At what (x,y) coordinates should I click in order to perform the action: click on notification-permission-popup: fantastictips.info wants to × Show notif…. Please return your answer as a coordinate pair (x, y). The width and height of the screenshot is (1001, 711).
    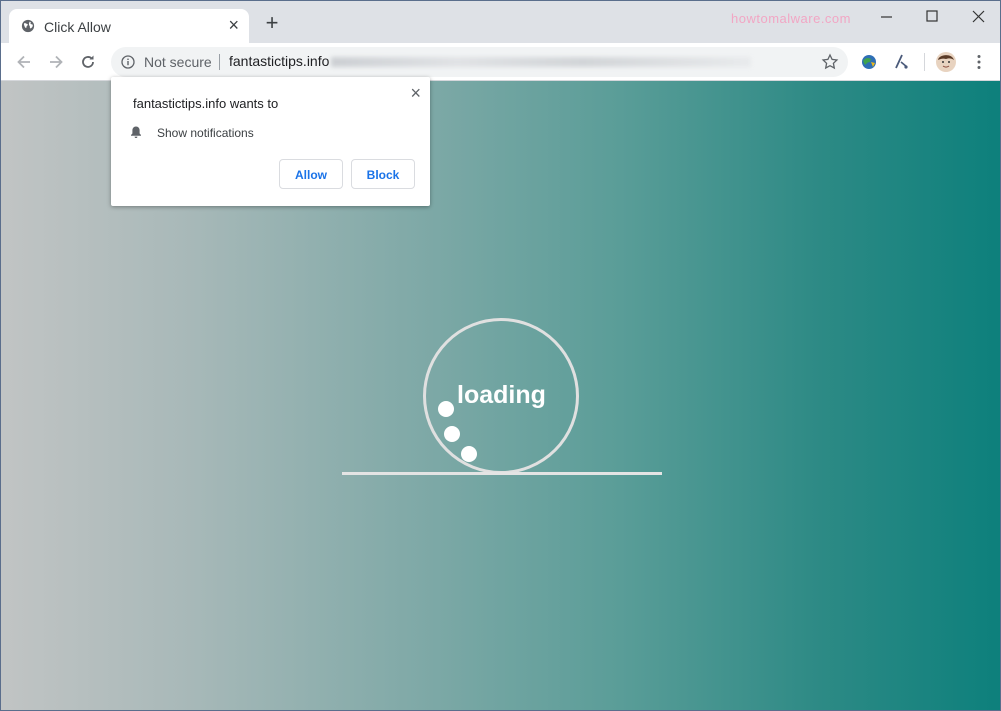
    Looking at the image, I should click on (270, 141).